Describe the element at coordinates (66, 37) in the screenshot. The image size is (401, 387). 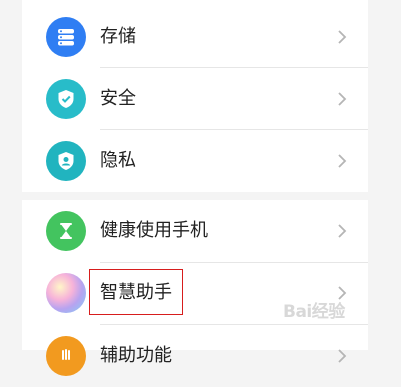
I see `storage-icon` at that location.